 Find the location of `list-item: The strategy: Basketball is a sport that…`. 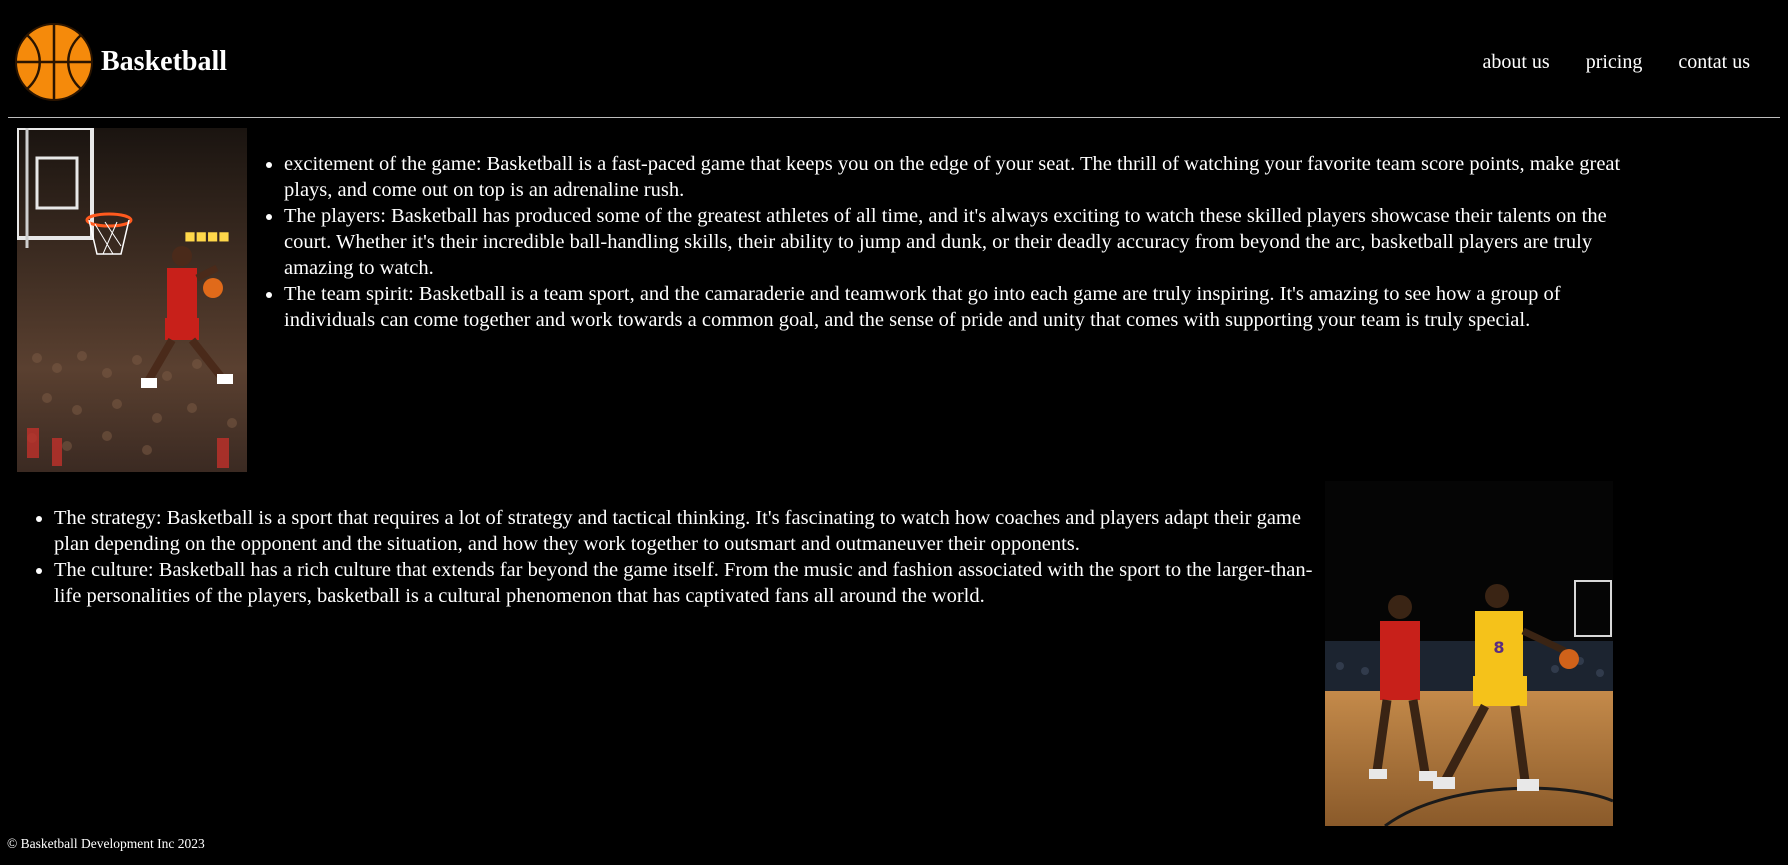

list-item: The strategy: Basketball is a sport that… is located at coordinates (684, 531).